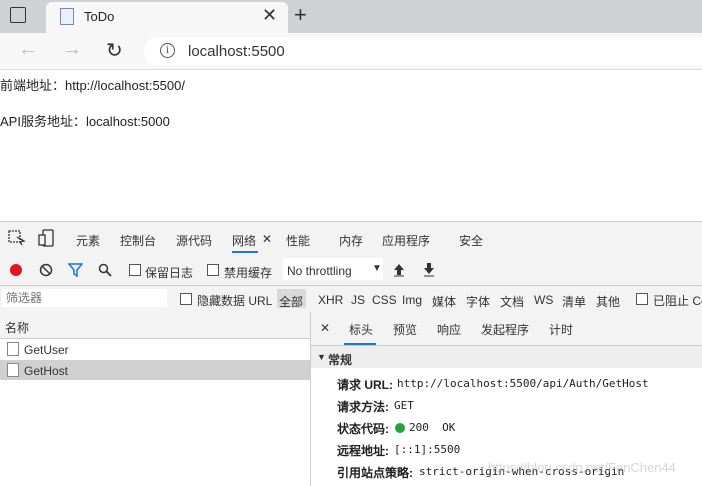 The width and height of the screenshot is (702, 486). I want to click on filter-type-font: 字体, so click(478, 301).